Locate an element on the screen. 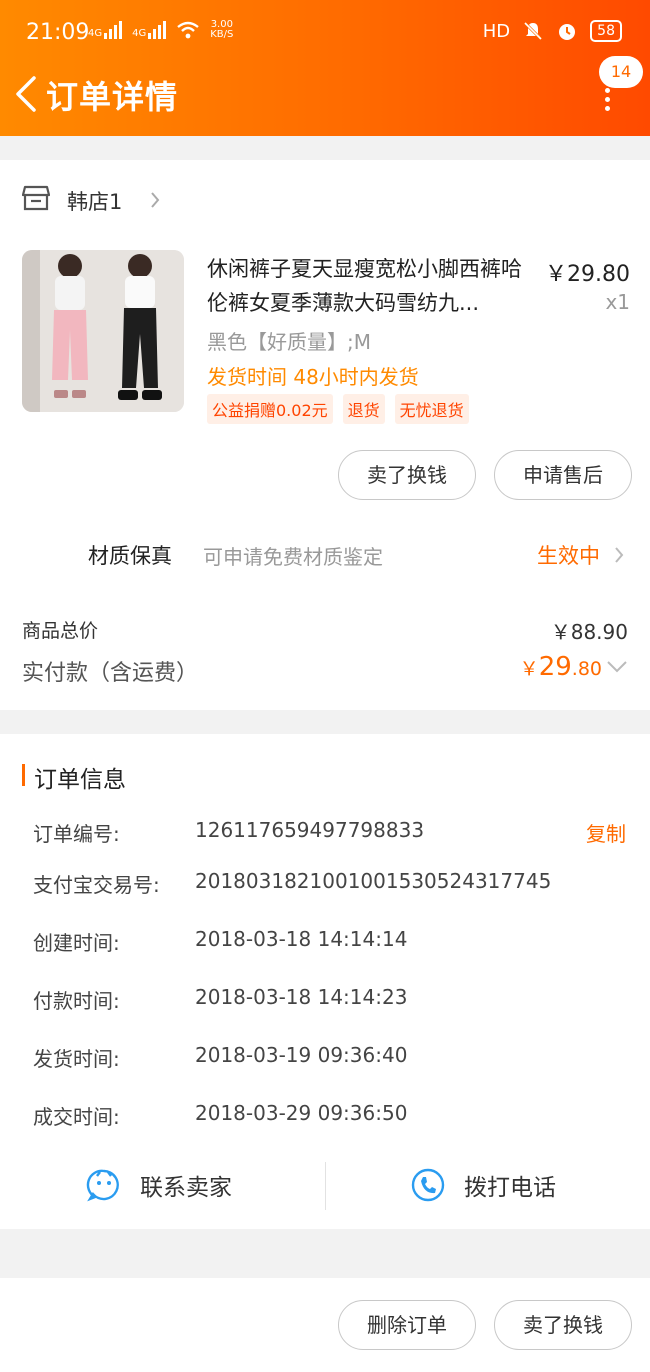 The width and height of the screenshot is (650, 1372). paid-amount-label: 实付款（含运费） is located at coordinates (110, 673).